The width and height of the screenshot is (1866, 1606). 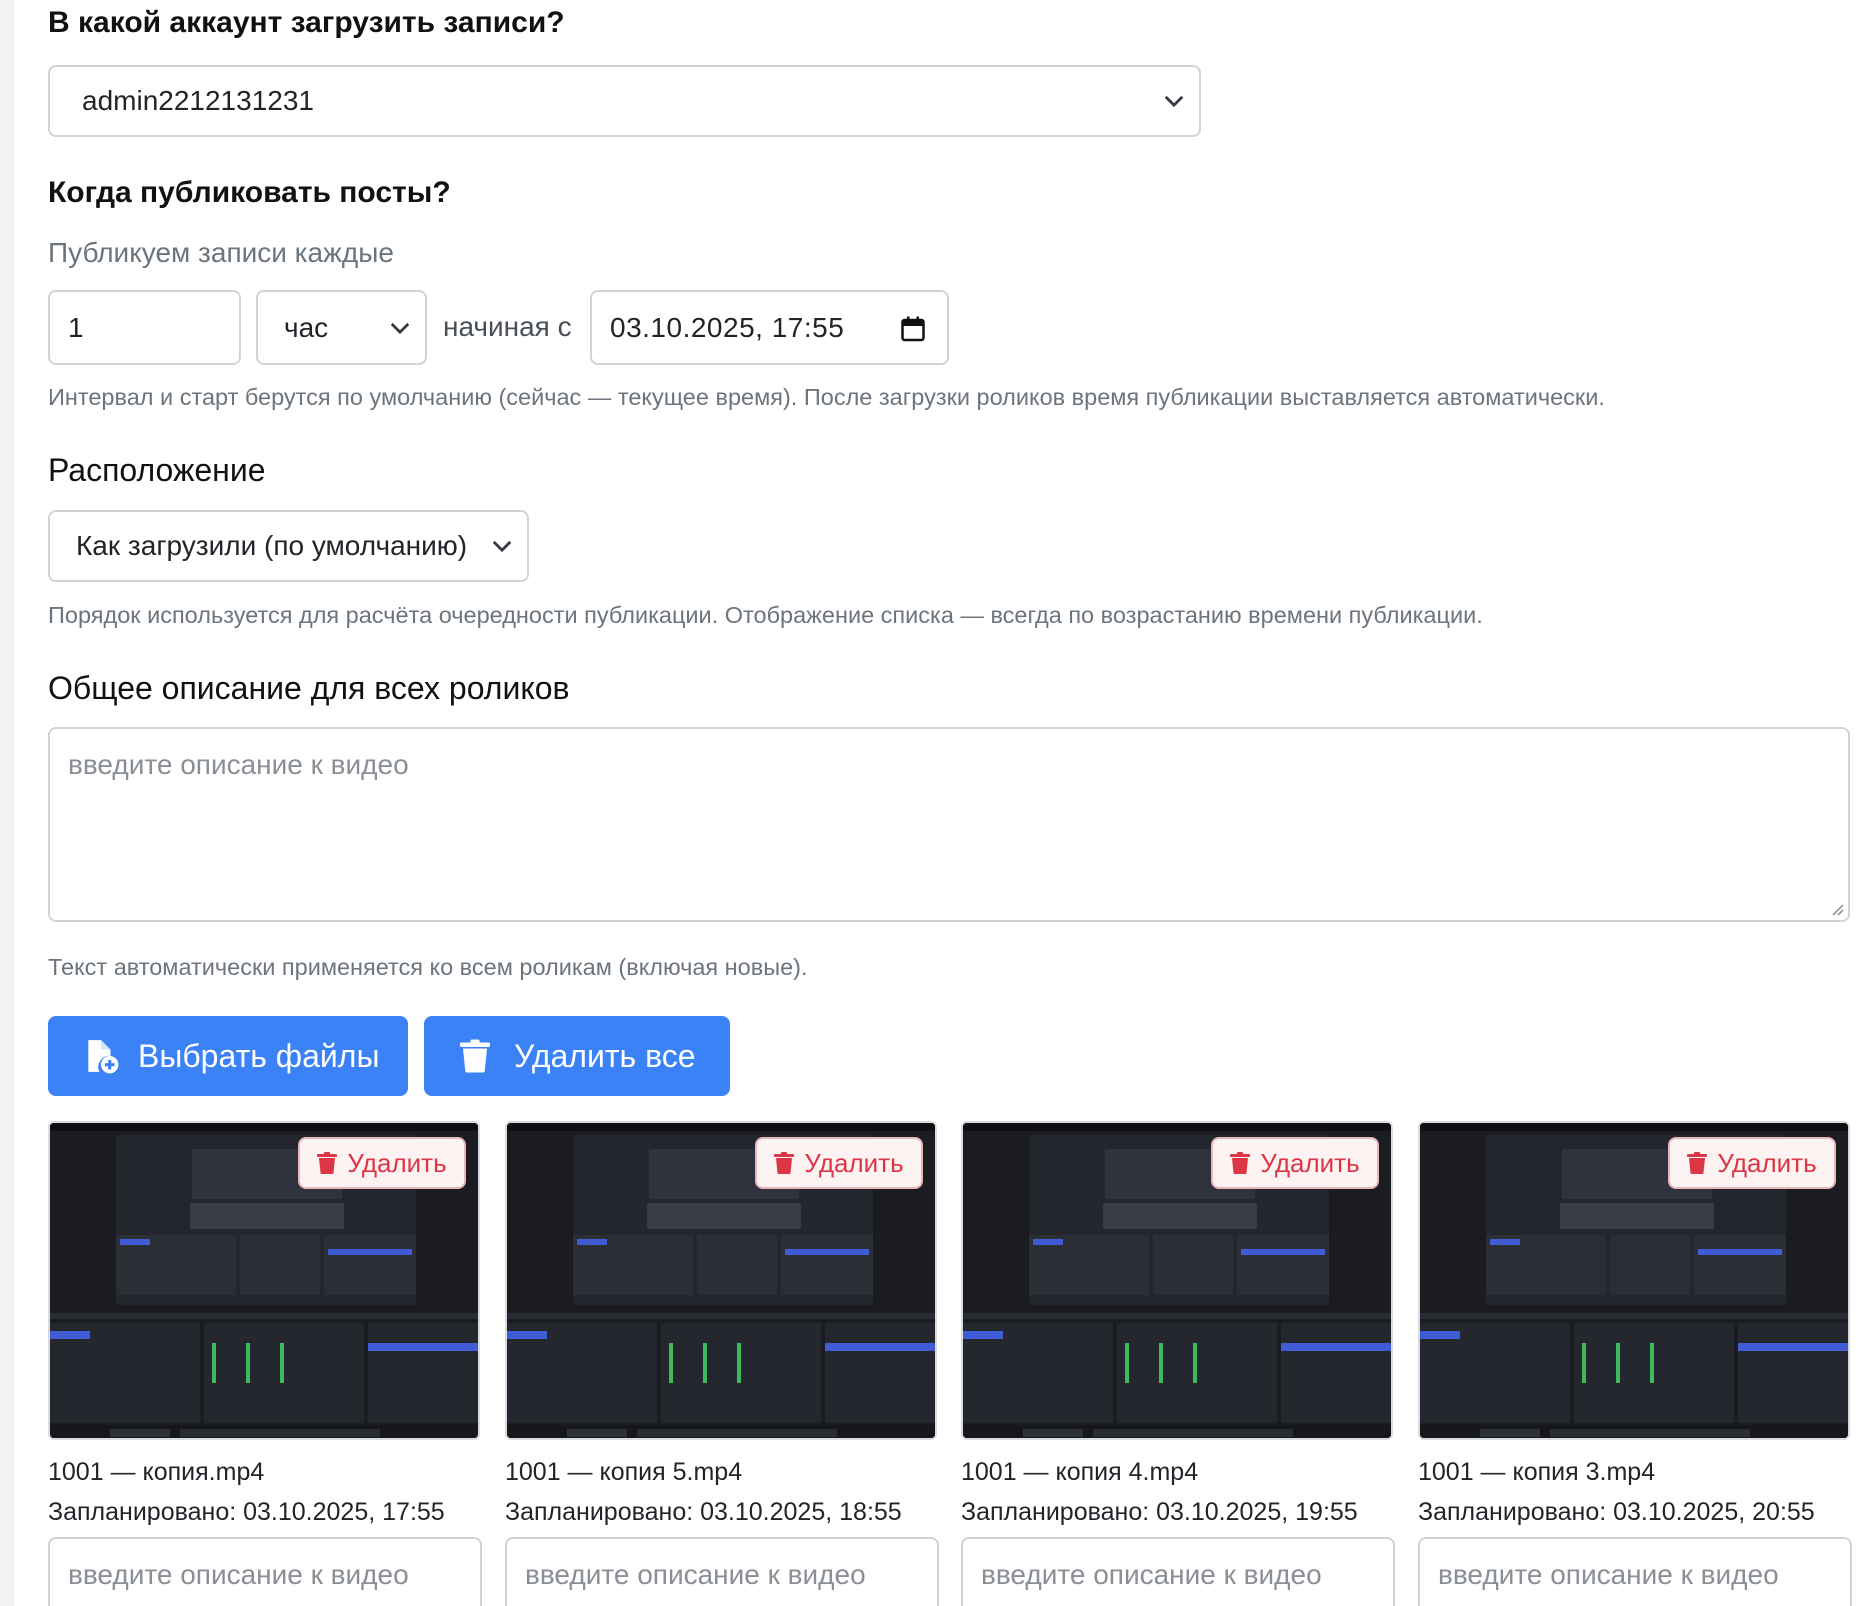 I want to click on start-datetime-input: 03.10.2025, 17:55, so click(x=769, y=327).